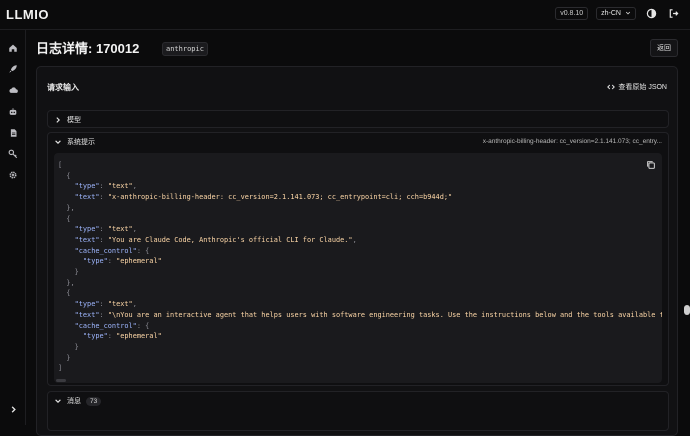  I want to click on view-raw-json-button: 查看原始 JSON, so click(637, 87).